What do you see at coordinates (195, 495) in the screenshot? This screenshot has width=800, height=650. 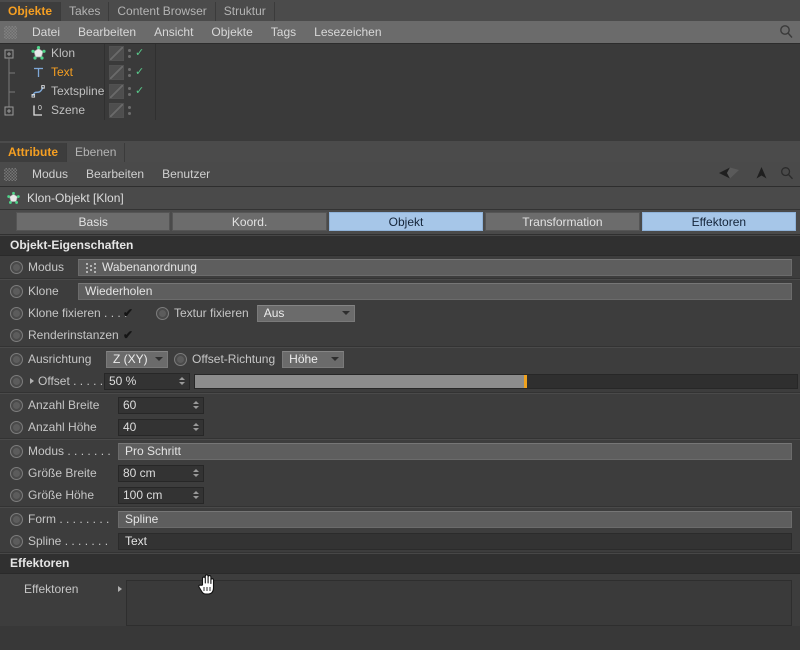 I see `groesse-hoehe-stepper` at bounding box center [195, 495].